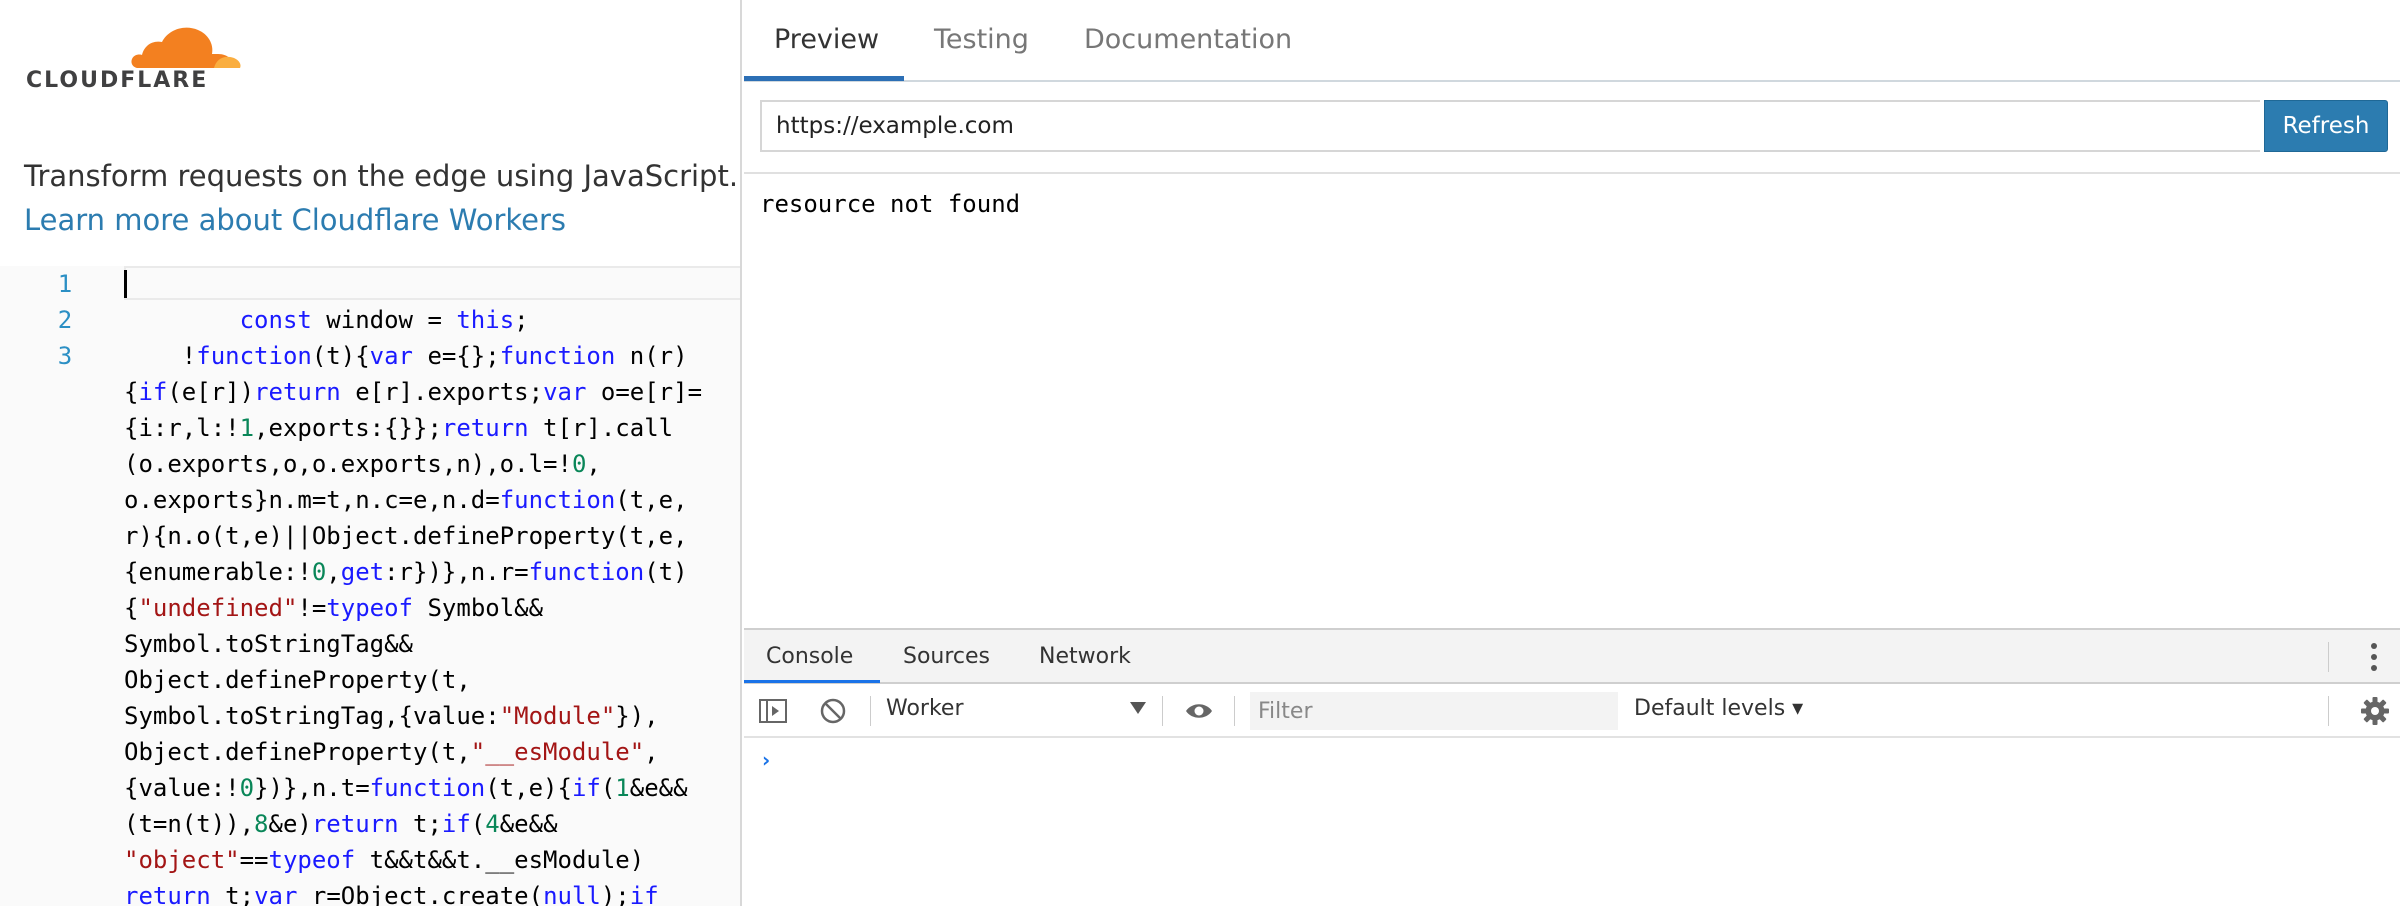 Image resolution: width=2400 pixels, height=906 pixels. Describe the element at coordinates (1188, 39) in the screenshot. I see `tab-documentation: Documentation` at that location.